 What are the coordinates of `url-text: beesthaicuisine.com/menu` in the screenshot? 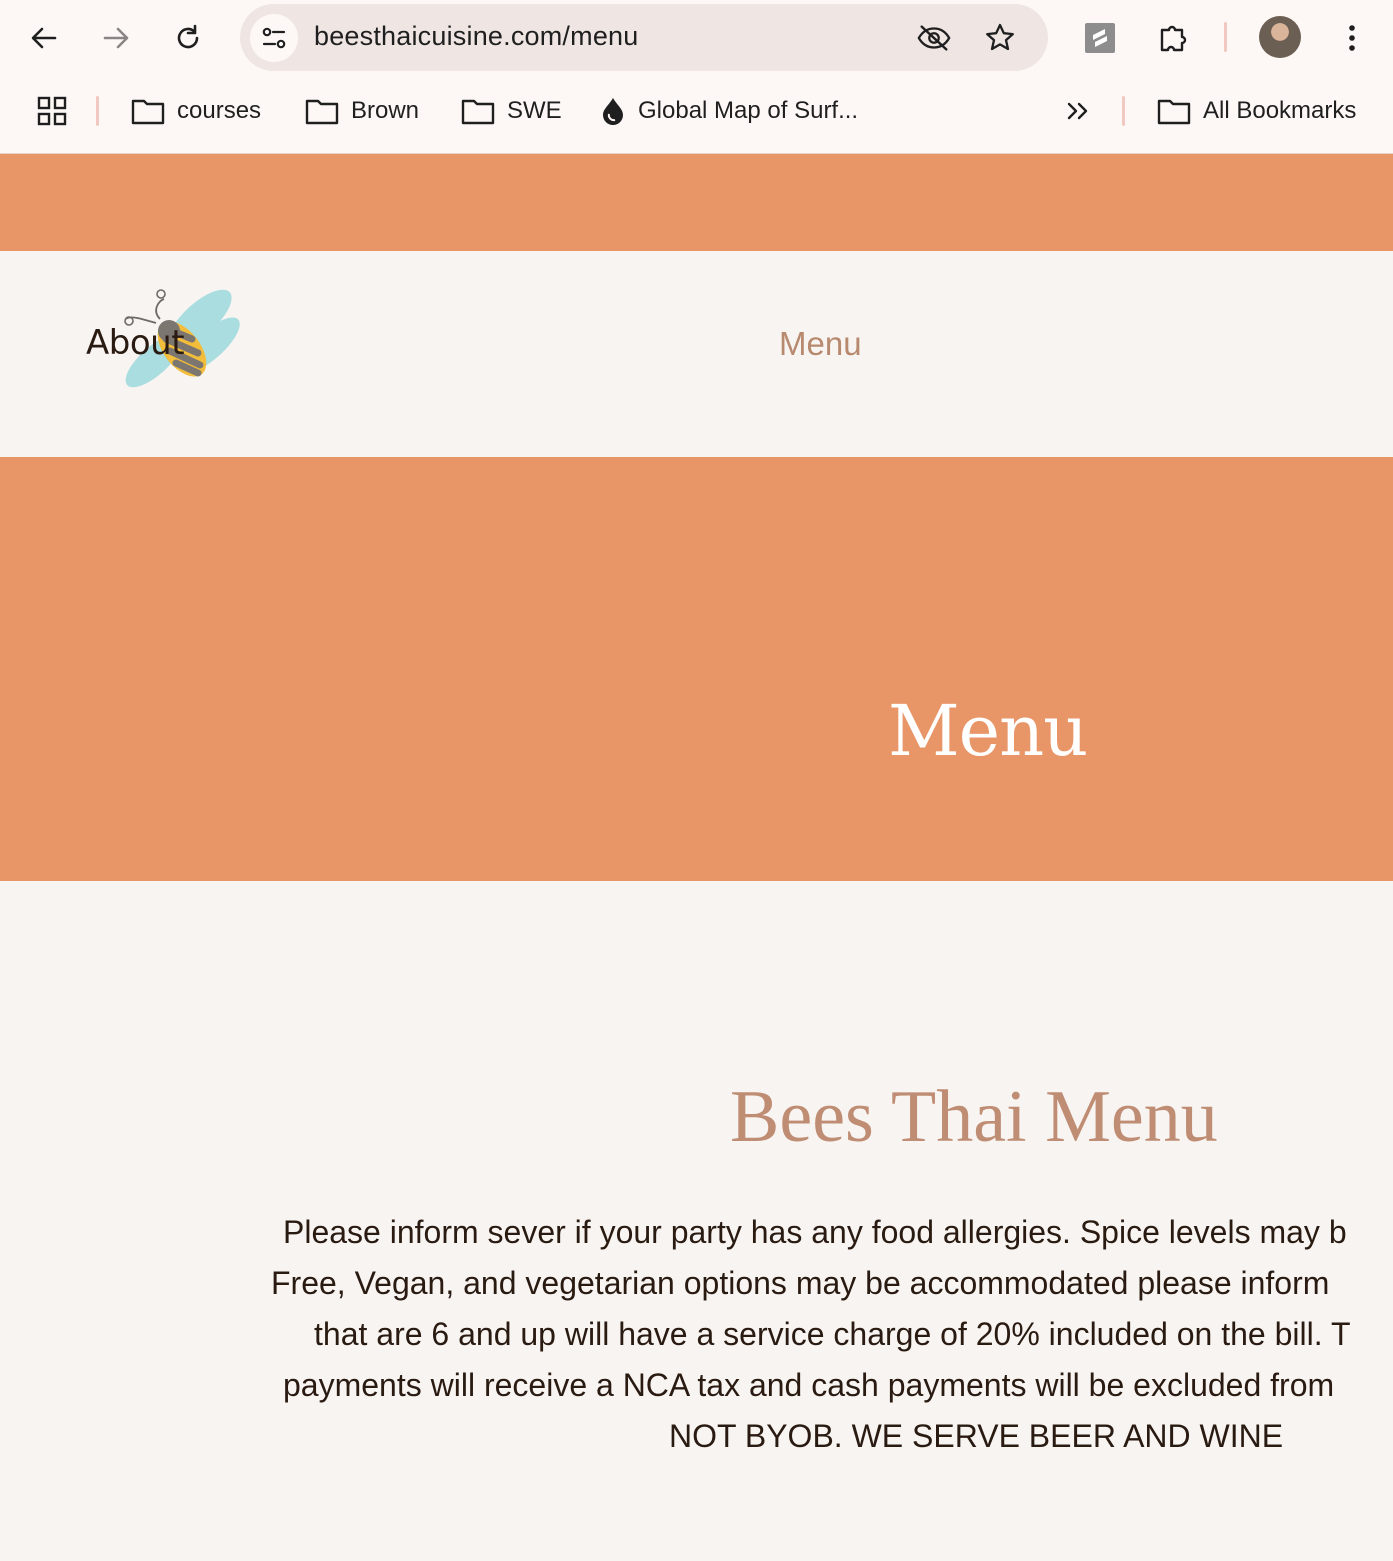 It's located at (476, 36).